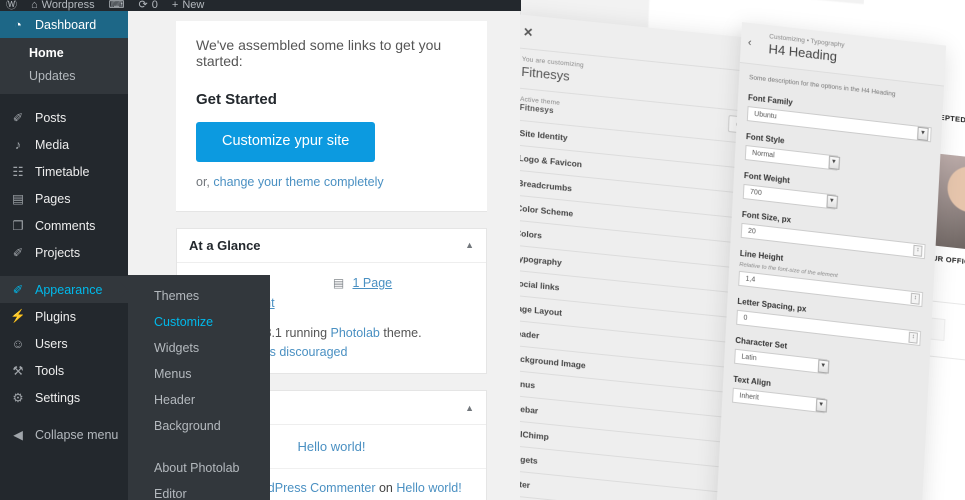 The width and height of the screenshot is (965, 500). What do you see at coordinates (205, 181) in the screenshot?
I see `welcome-alt-prefix: or,` at bounding box center [205, 181].